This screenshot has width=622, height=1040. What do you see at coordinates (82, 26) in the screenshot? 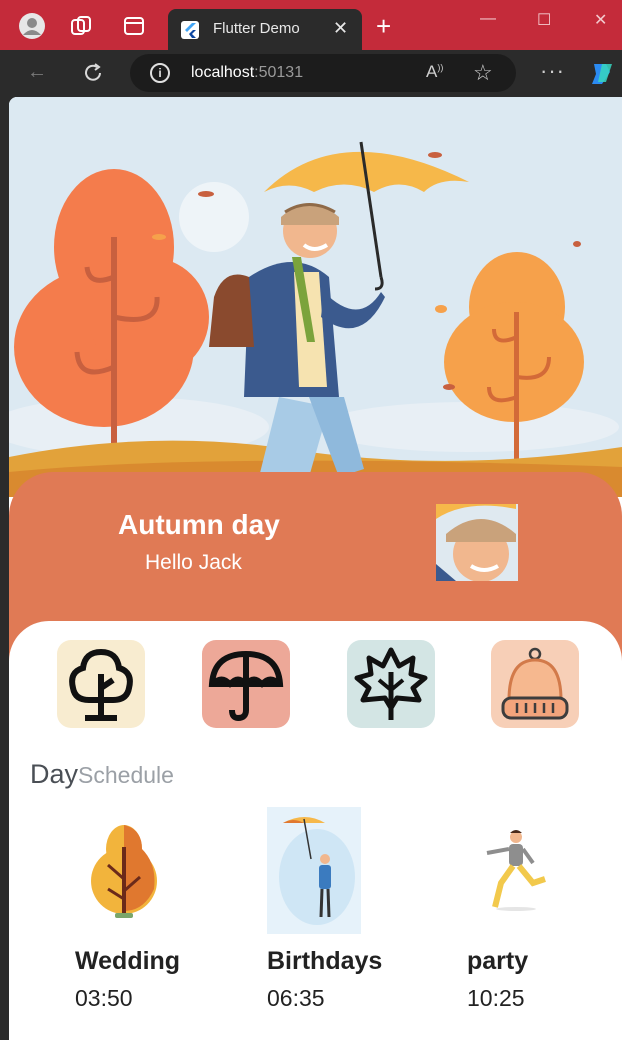
I see `workspaces-icon` at bounding box center [82, 26].